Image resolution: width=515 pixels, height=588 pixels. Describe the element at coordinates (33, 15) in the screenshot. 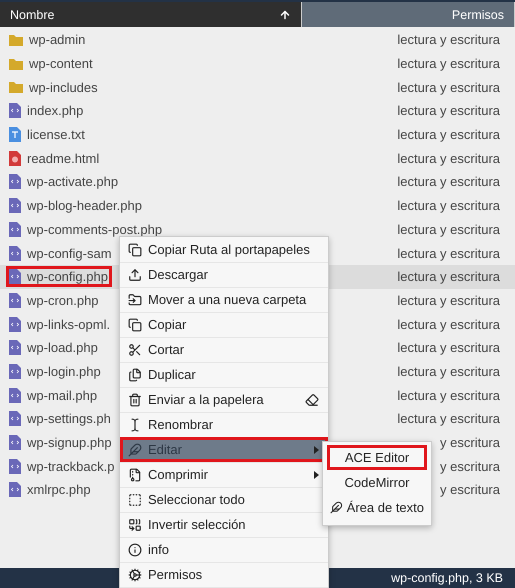

I see `column-label: Nombre` at that location.